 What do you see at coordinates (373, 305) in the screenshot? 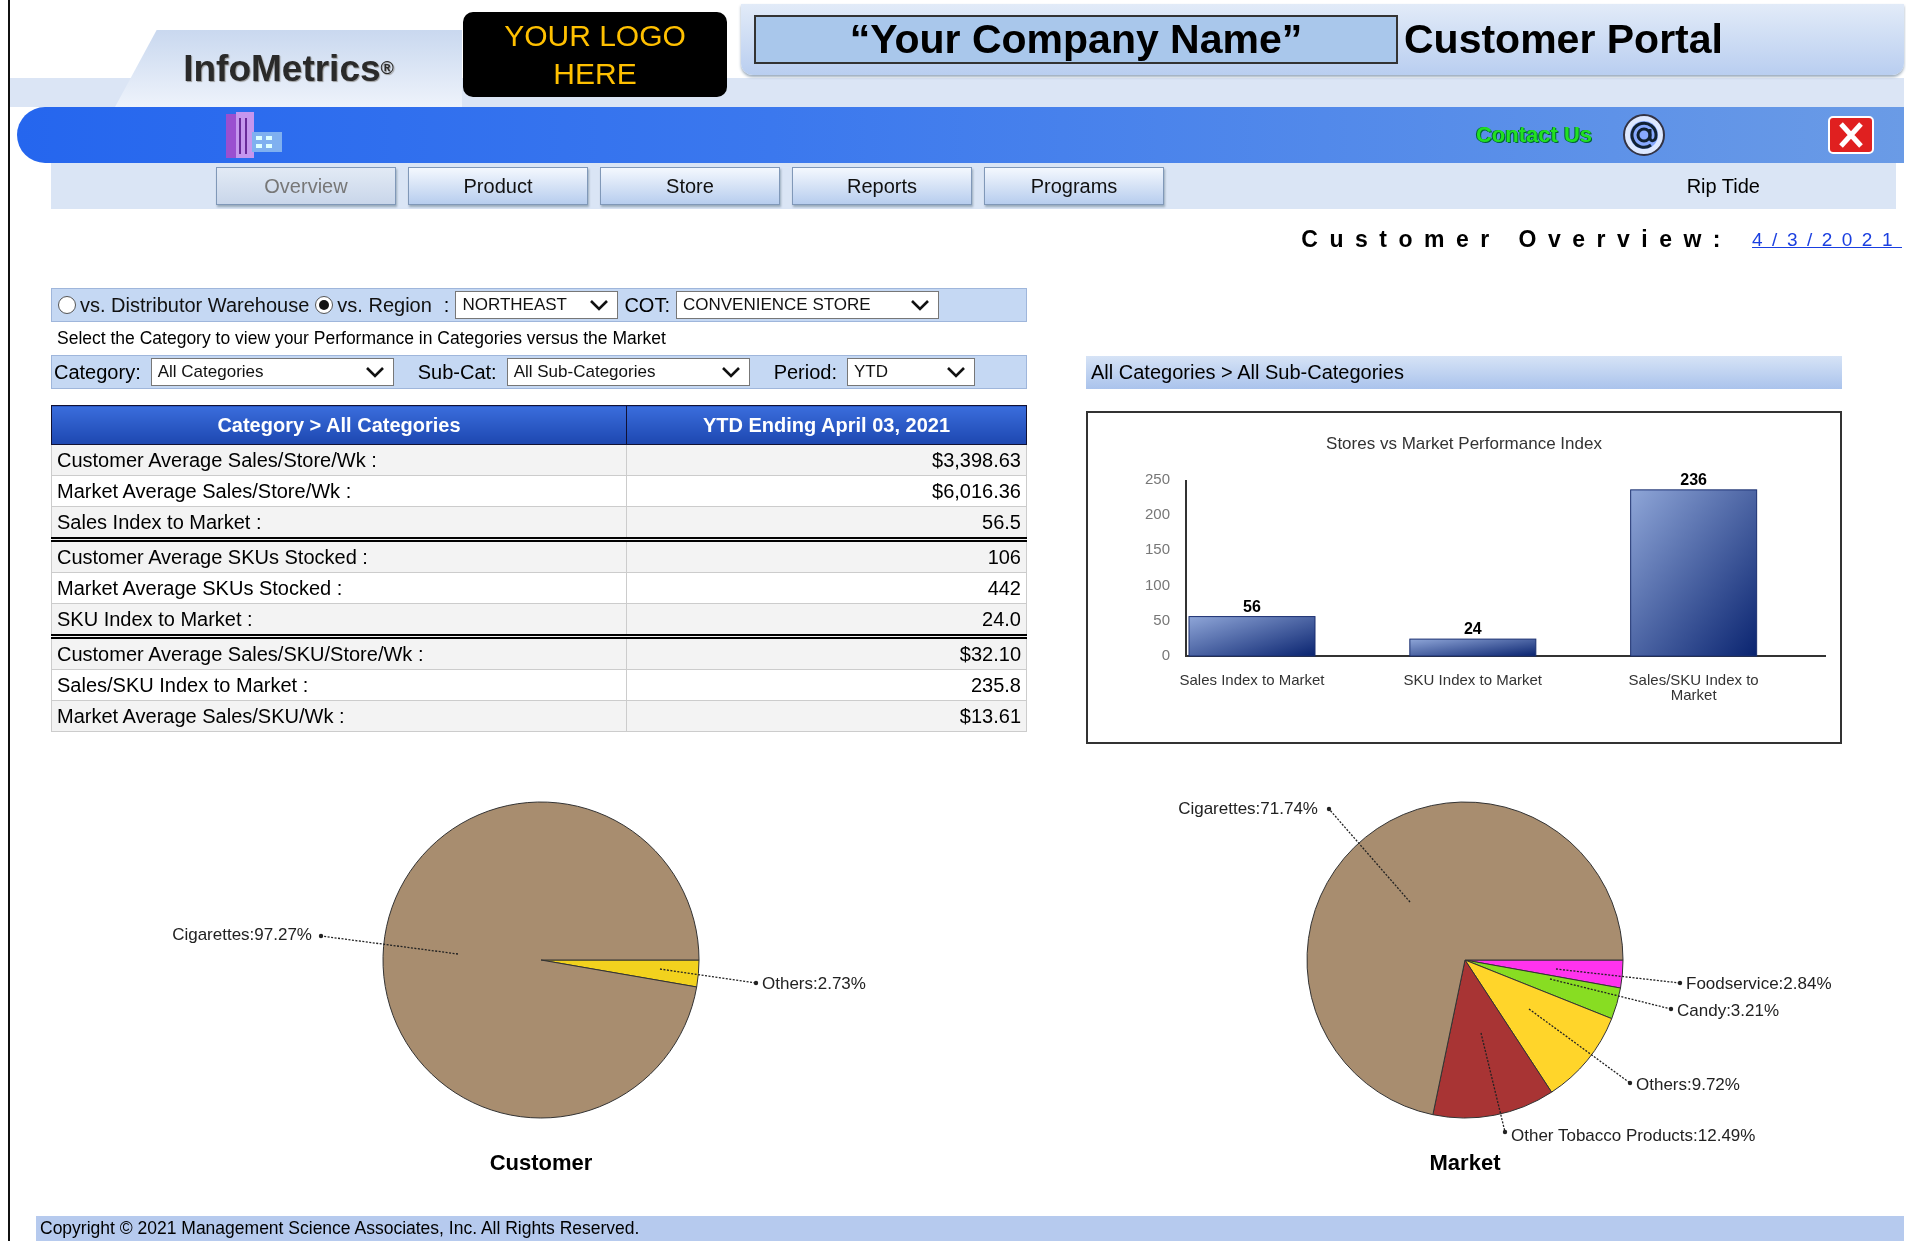
I see `comparison-radio: vs. Region` at bounding box center [373, 305].